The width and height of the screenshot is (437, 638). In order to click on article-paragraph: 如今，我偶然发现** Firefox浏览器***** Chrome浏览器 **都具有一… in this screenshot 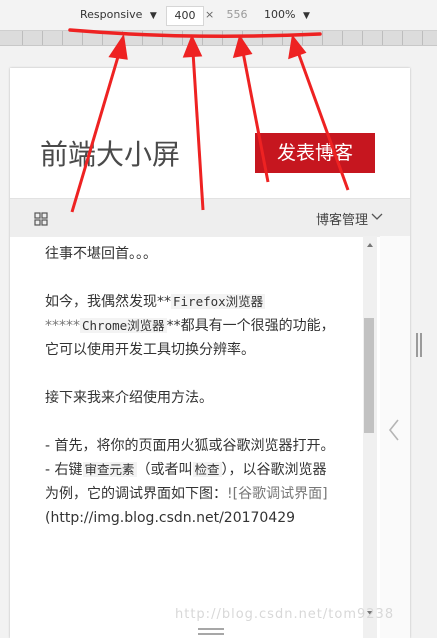, I will do `click(190, 326)`.